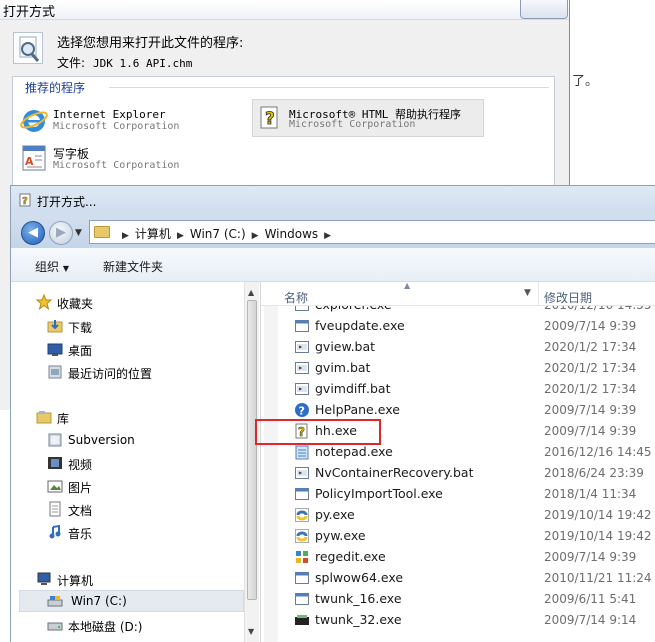  Describe the element at coordinates (353, 388) in the screenshot. I see `file-name: gvimdiff.bat` at that location.